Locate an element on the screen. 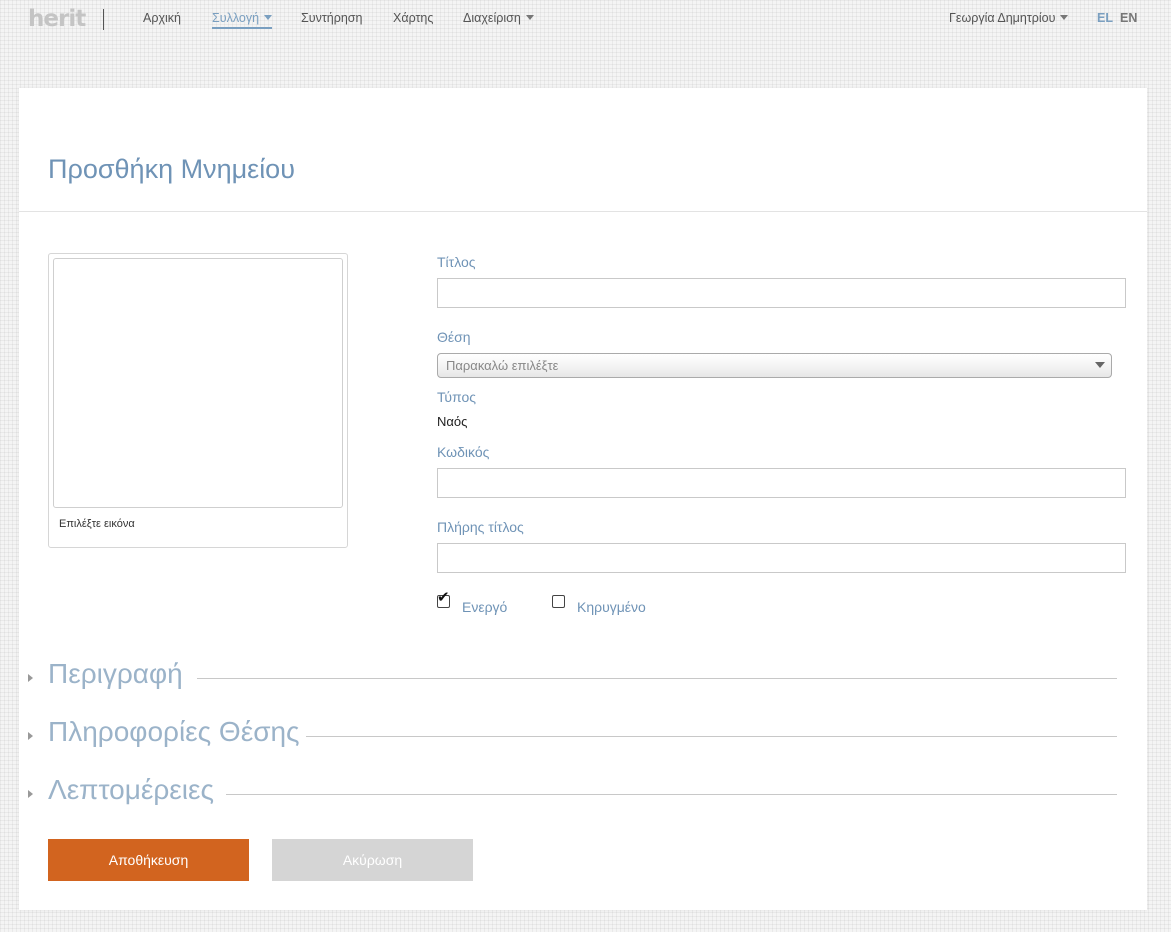 This screenshot has width=1171, height=932. save-button: Αποθήκευση is located at coordinates (148, 860).